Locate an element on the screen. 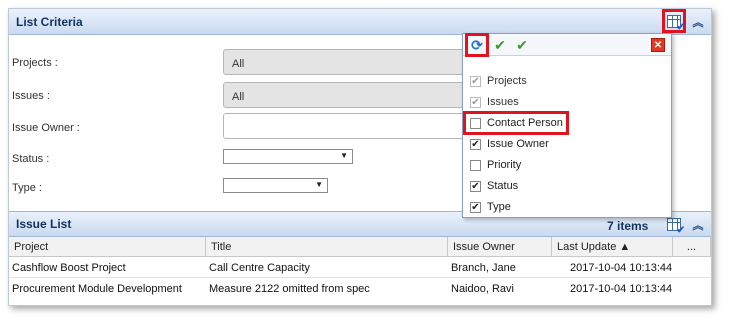 The height and width of the screenshot is (321, 733). column-chooser-button is located at coordinates (674, 21).